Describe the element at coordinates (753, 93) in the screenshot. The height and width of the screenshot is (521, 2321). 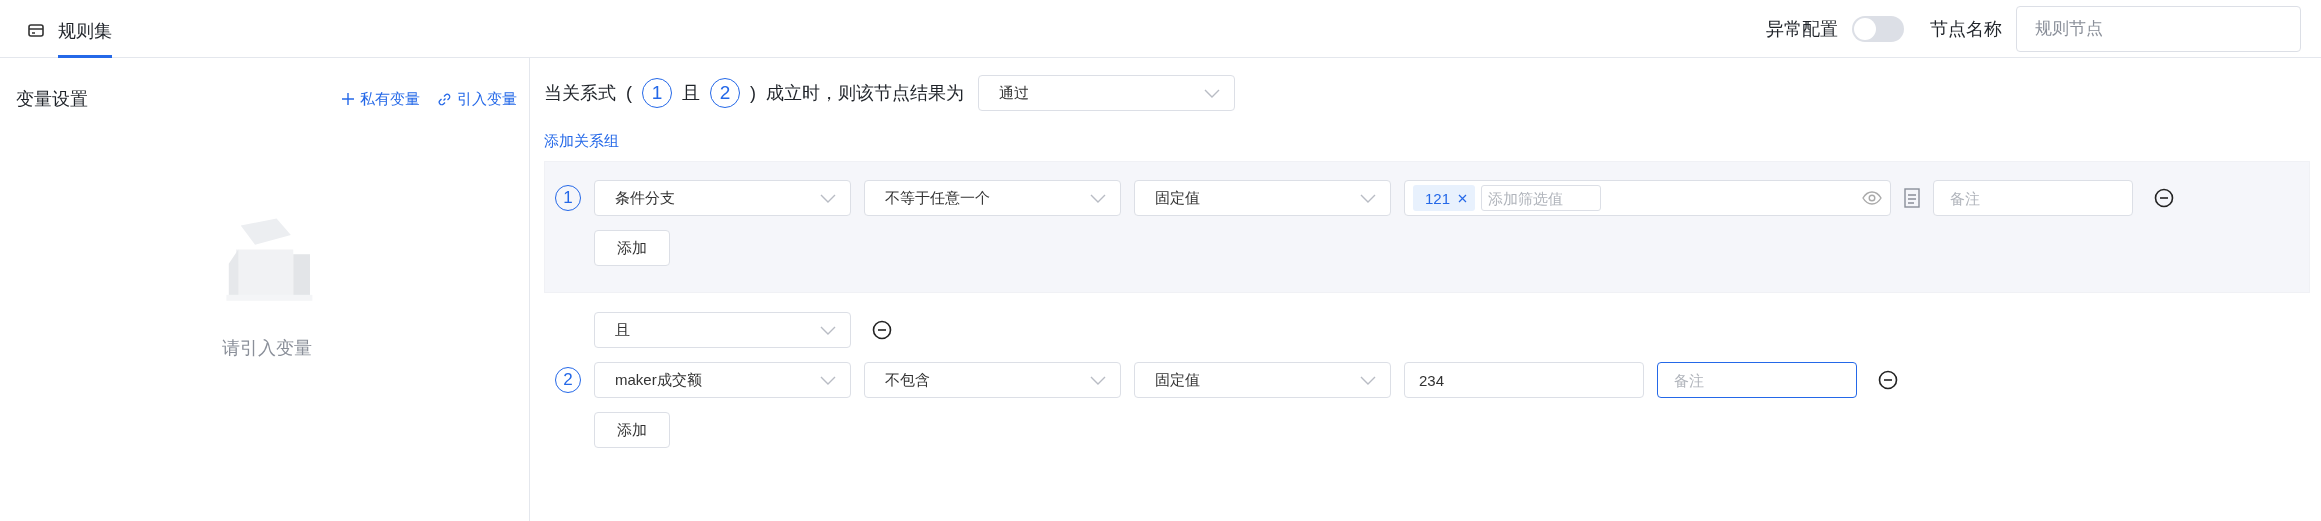
I see `parenthesis: )` at that location.